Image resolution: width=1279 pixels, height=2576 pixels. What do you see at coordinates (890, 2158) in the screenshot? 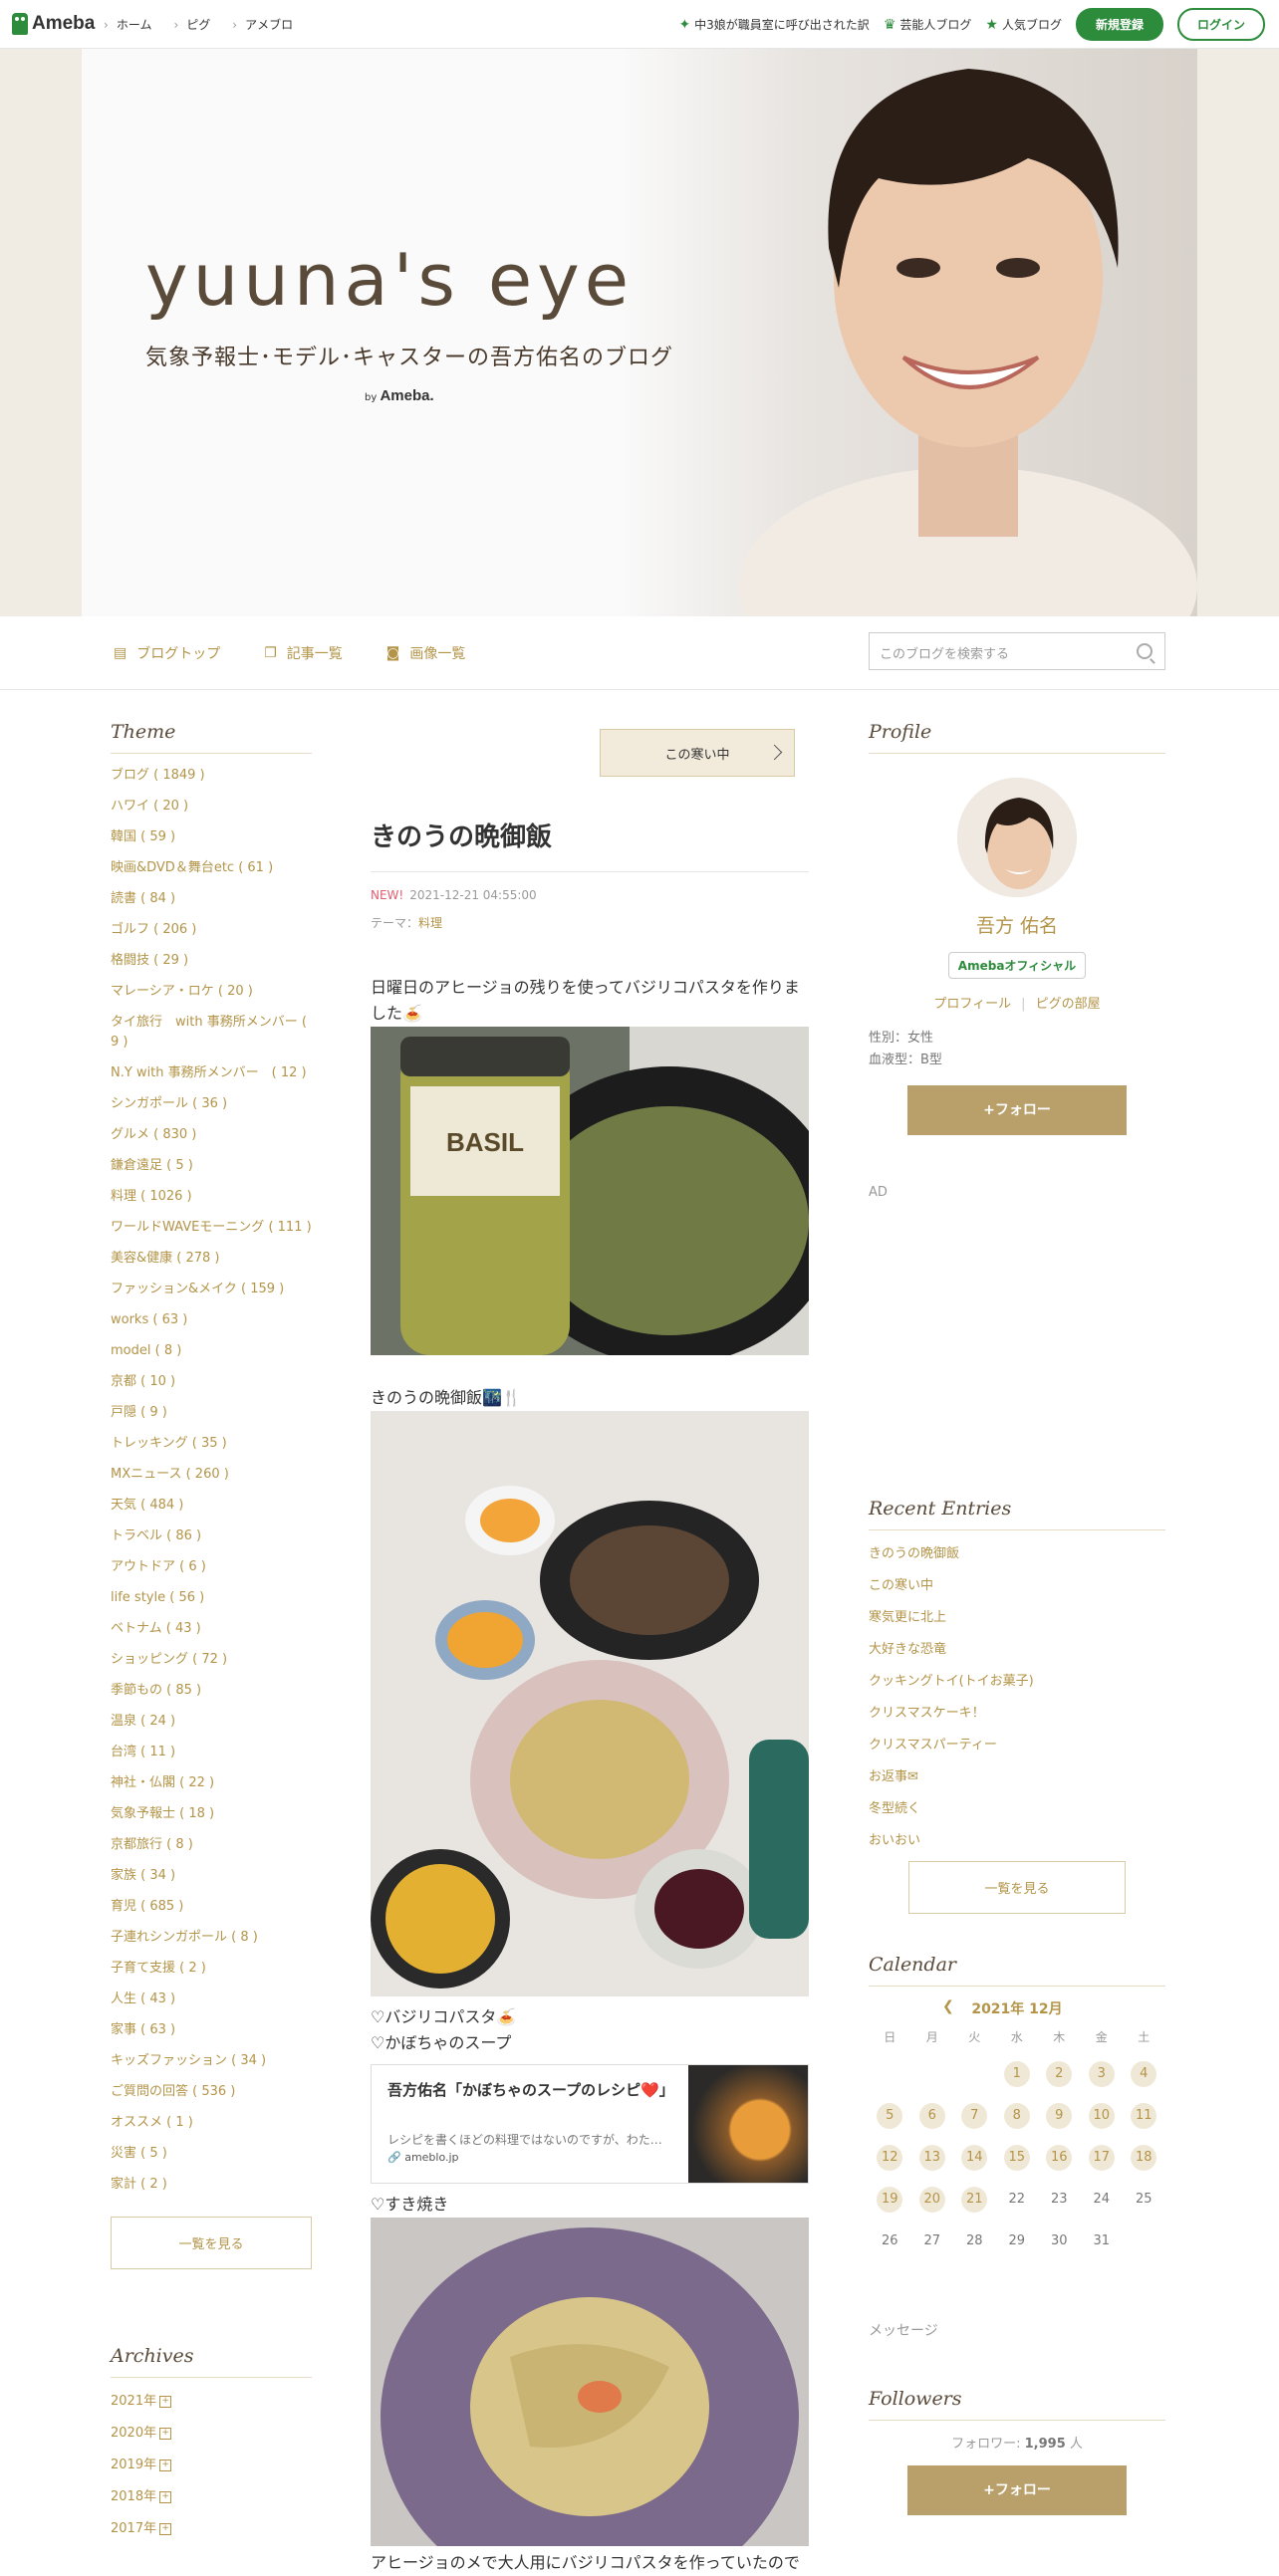
I see `calendar-day: 12` at bounding box center [890, 2158].